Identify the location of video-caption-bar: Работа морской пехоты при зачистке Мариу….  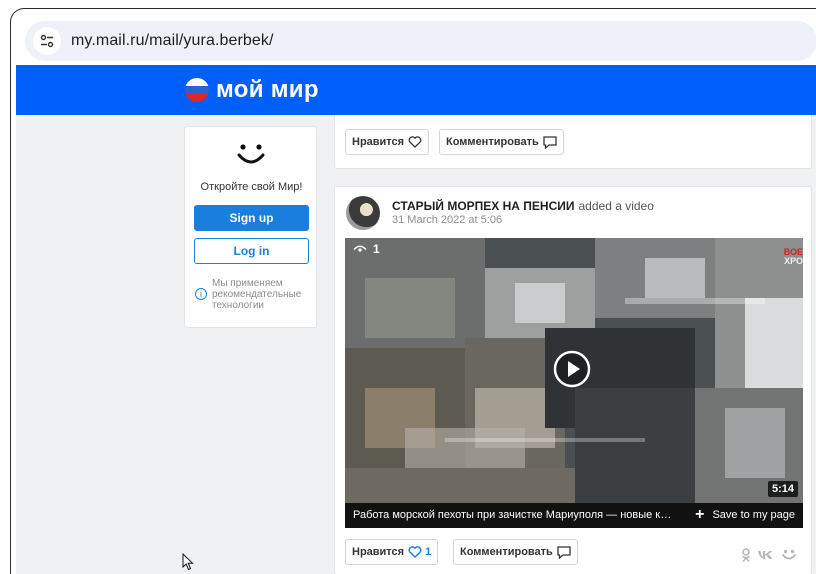
(574, 515).